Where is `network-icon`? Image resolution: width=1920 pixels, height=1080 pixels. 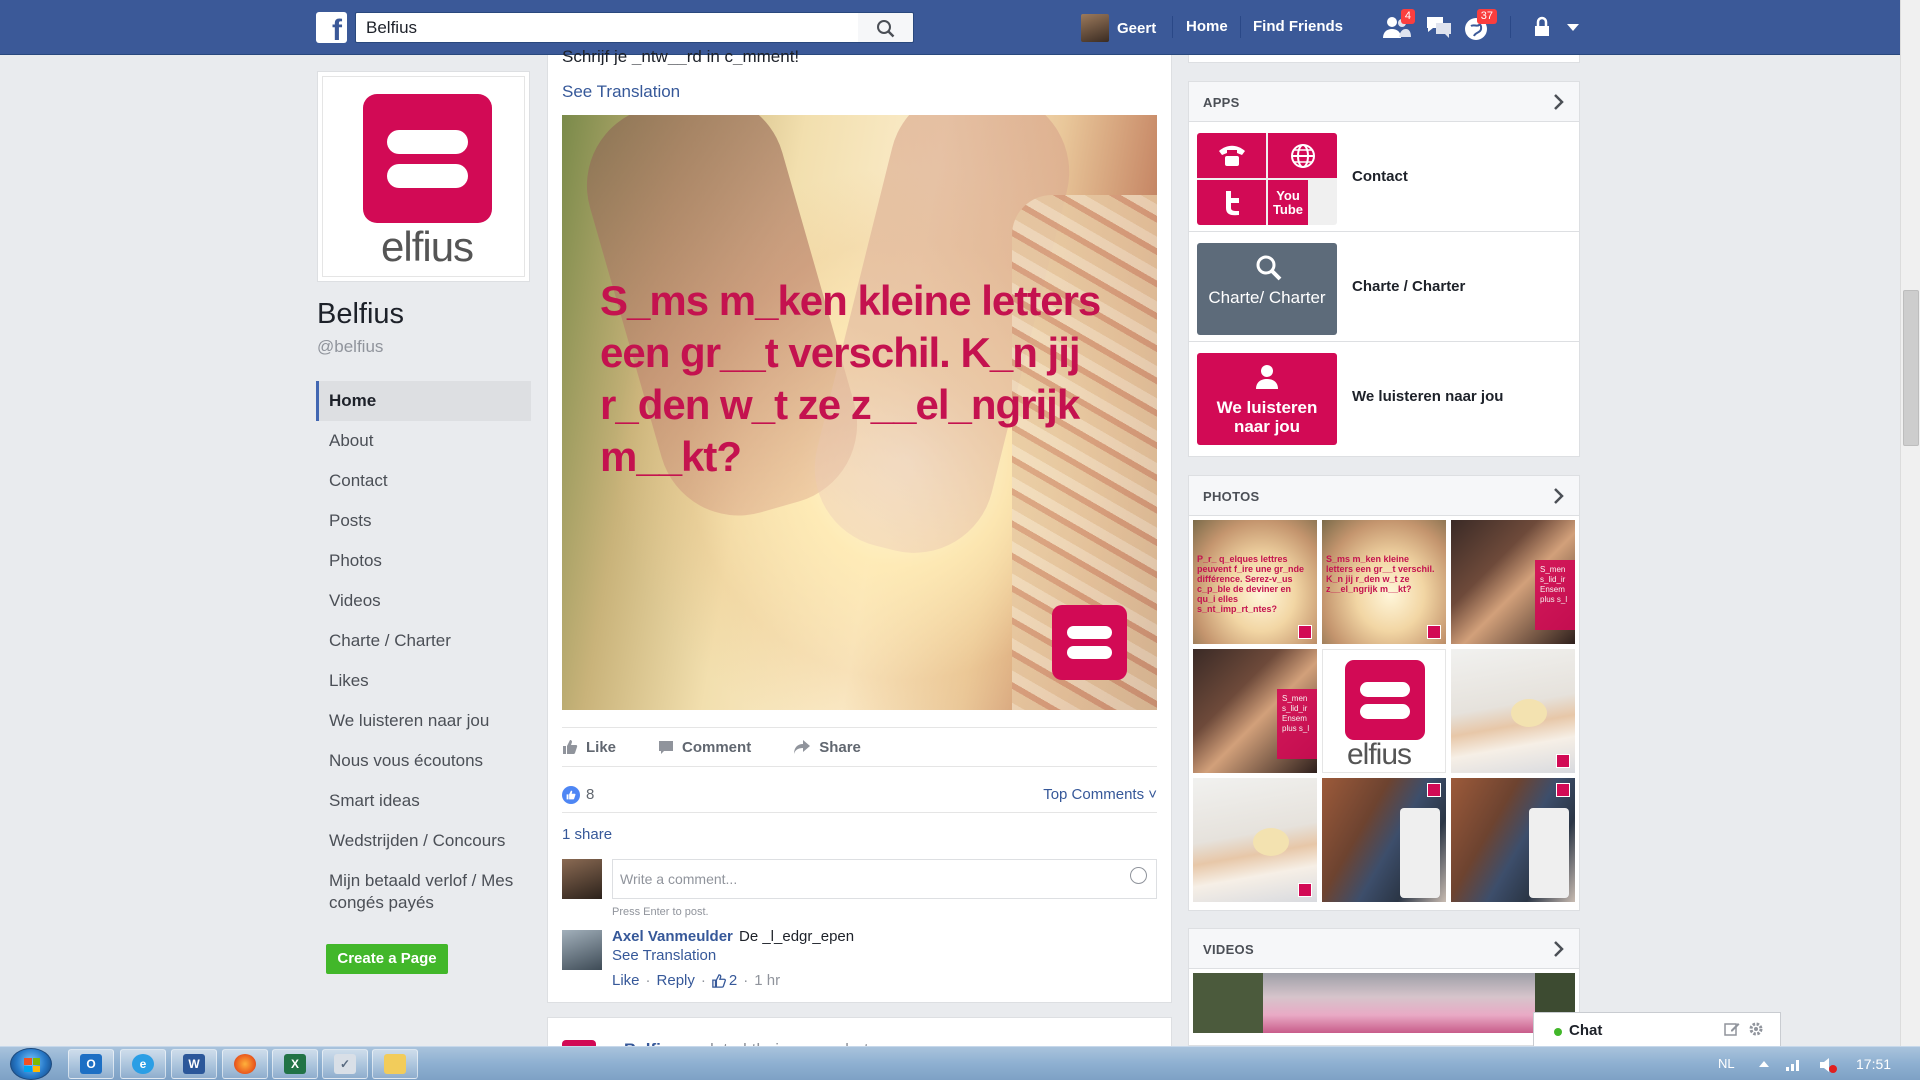
network-icon is located at coordinates (1794, 1064).